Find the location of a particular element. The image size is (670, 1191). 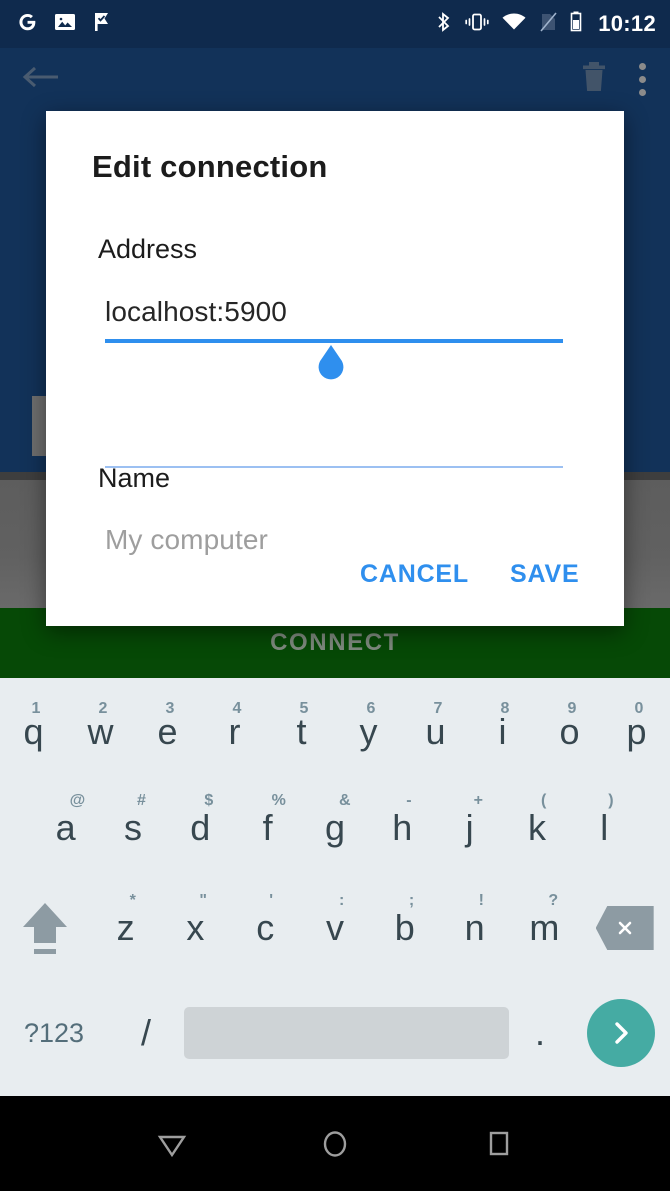

name-input: My computer is located at coordinates (186, 540).